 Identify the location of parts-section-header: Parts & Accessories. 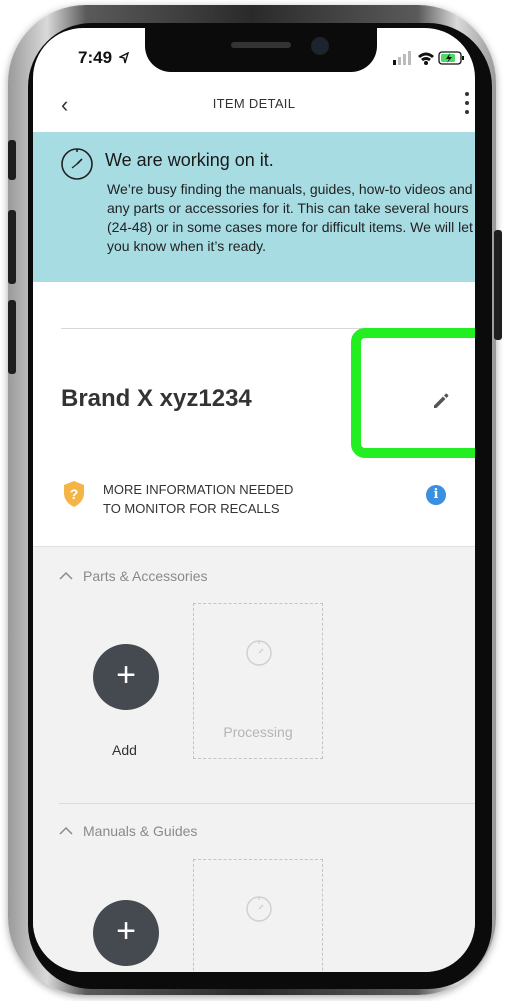
(133, 576).